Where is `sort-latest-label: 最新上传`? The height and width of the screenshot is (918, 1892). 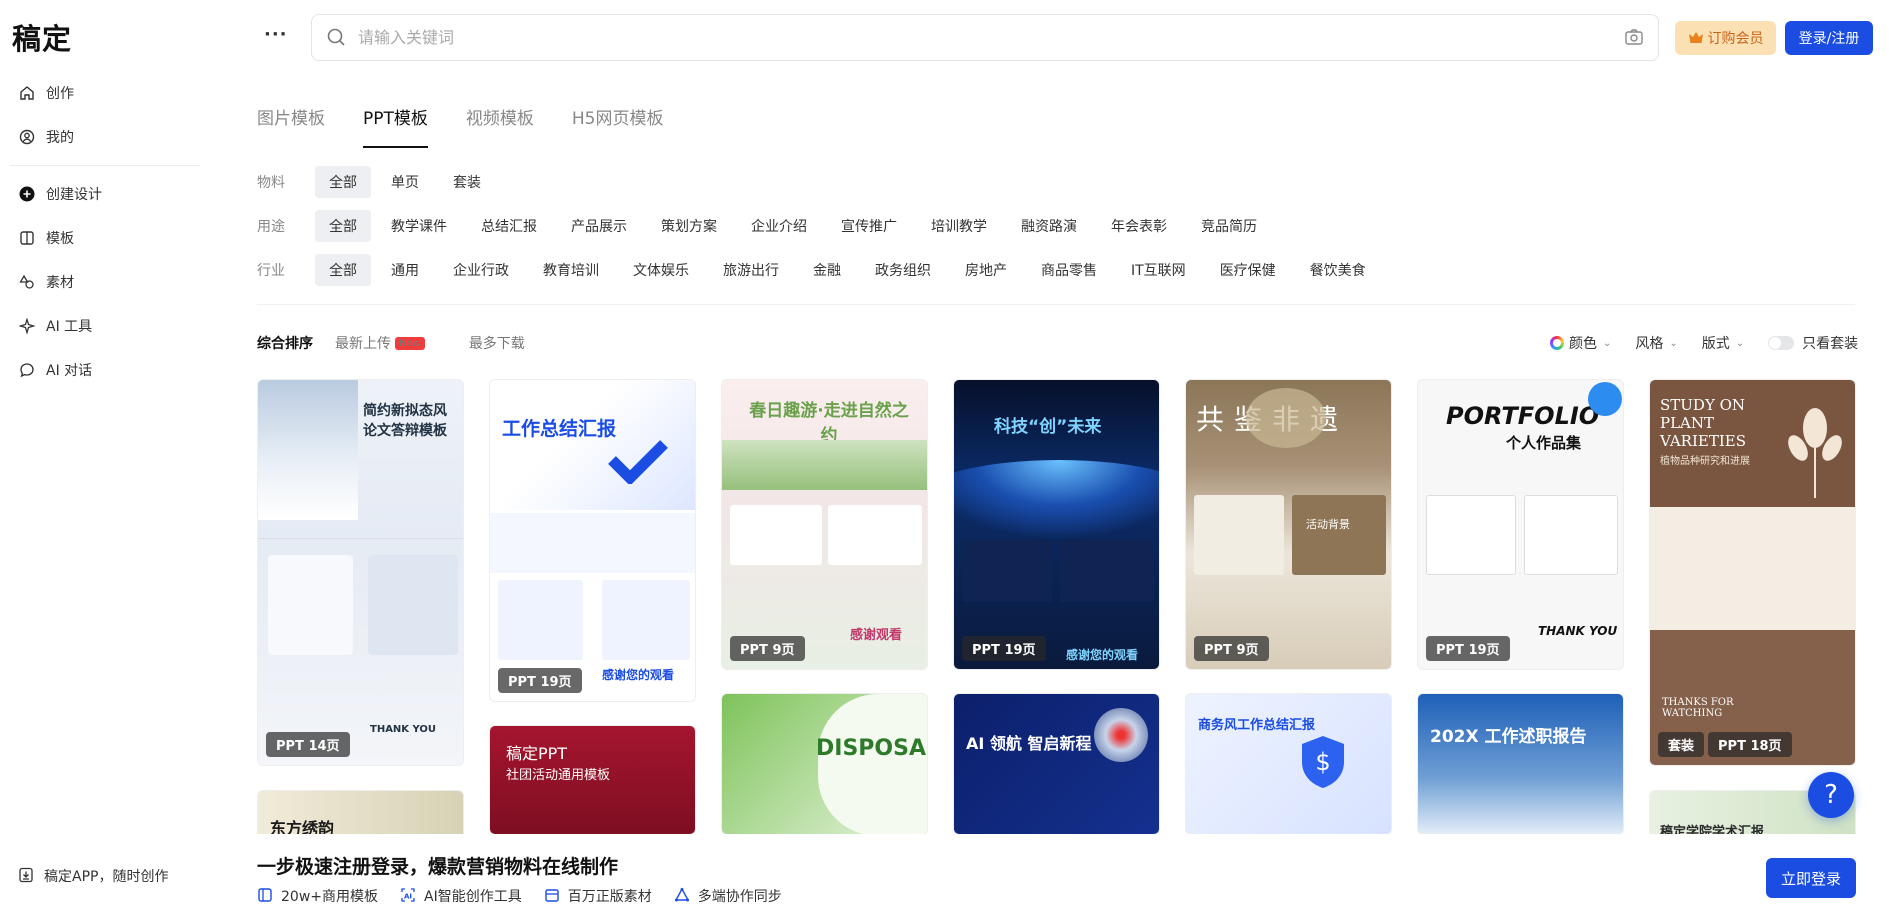 sort-latest-label: 最新上传 is located at coordinates (363, 344).